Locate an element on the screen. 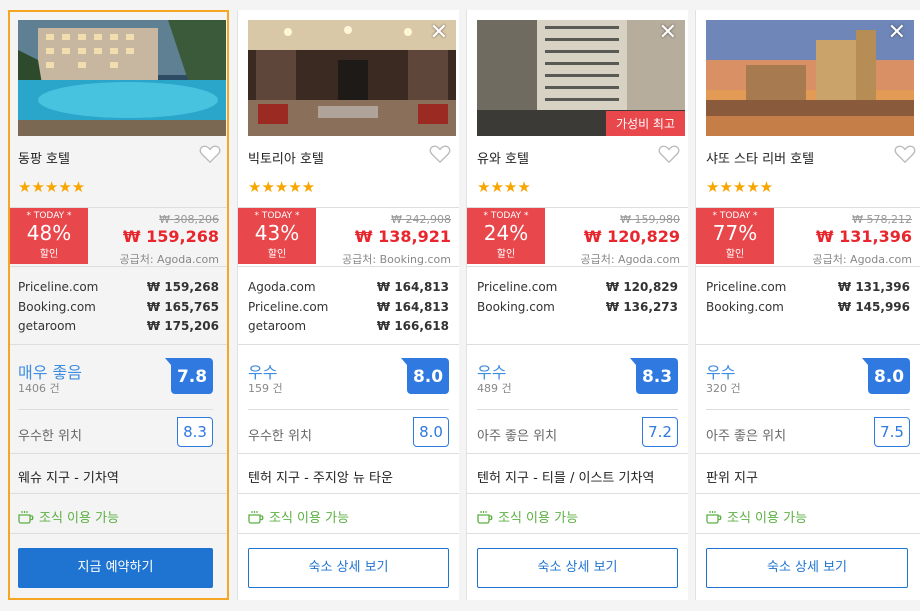  district: 텐허 지구 - 티믈 / 이스트 기차역 is located at coordinates (566, 478).